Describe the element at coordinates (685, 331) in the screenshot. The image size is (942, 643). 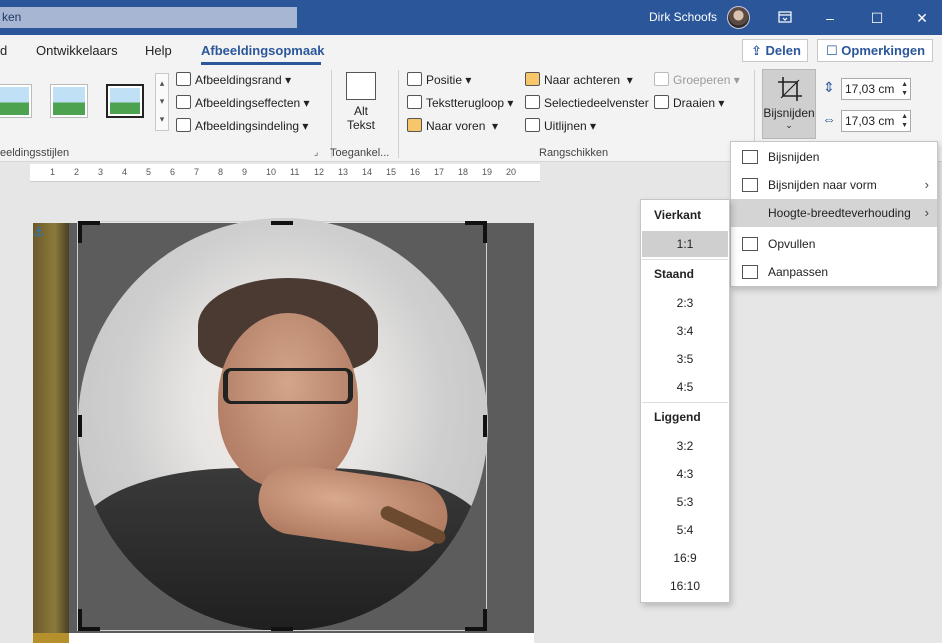
I see `aspect-option-3-4: 3:4` at that location.